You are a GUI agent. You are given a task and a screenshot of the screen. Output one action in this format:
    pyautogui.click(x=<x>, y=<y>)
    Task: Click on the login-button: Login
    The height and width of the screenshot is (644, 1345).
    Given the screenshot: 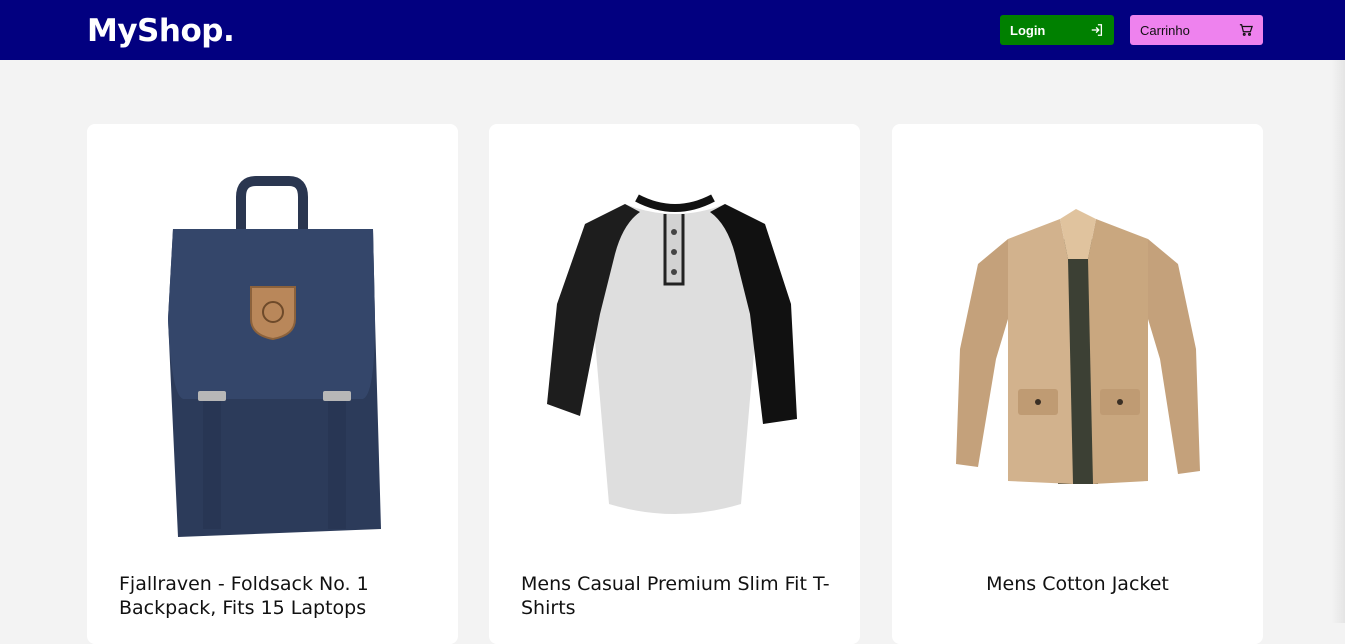 What is the action you would take?
    pyautogui.click(x=1057, y=30)
    